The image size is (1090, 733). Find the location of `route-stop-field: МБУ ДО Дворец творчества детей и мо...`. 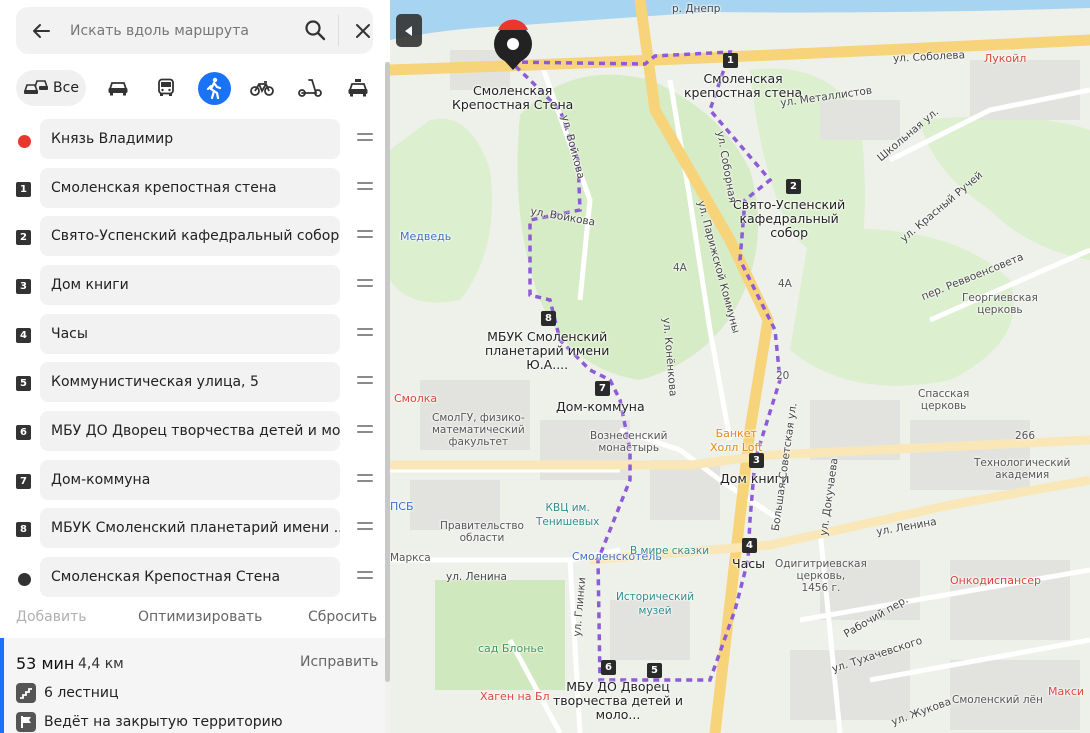

route-stop-field: МБУ ДО Дворец творчества детей и мо... is located at coordinates (190, 431).